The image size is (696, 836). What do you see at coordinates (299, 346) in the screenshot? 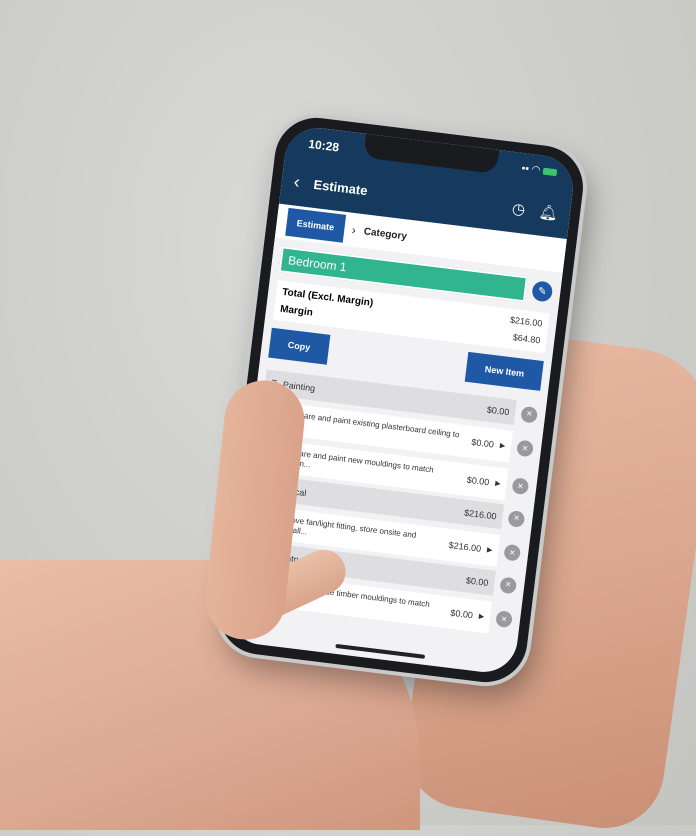
I see `copy-button: Copy` at bounding box center [299, 346].